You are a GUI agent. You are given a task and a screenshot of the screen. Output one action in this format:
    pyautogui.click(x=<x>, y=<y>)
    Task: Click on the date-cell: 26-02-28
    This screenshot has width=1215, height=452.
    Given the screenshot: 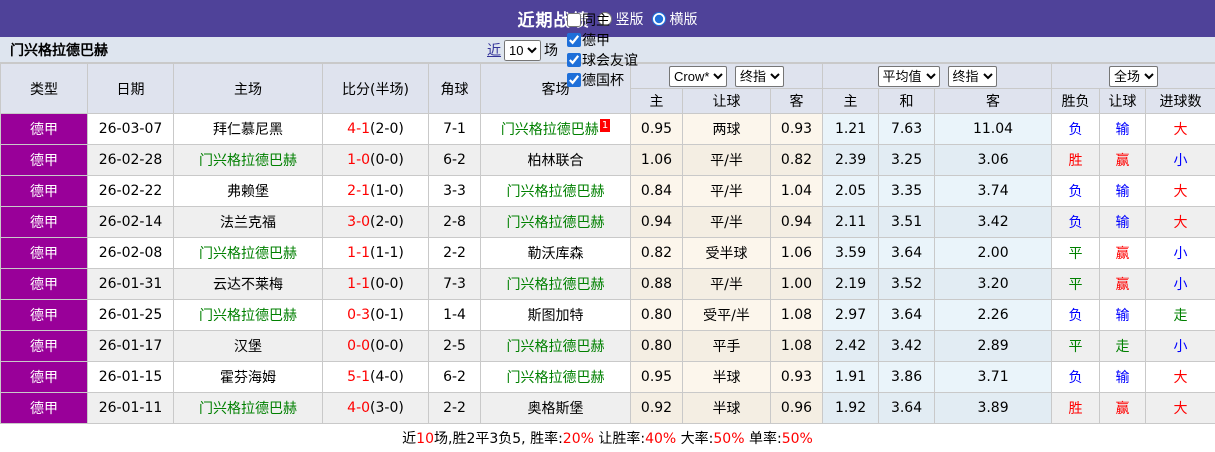 What is the action you would take?
    pyautogui.click(x=131, y=160)
    